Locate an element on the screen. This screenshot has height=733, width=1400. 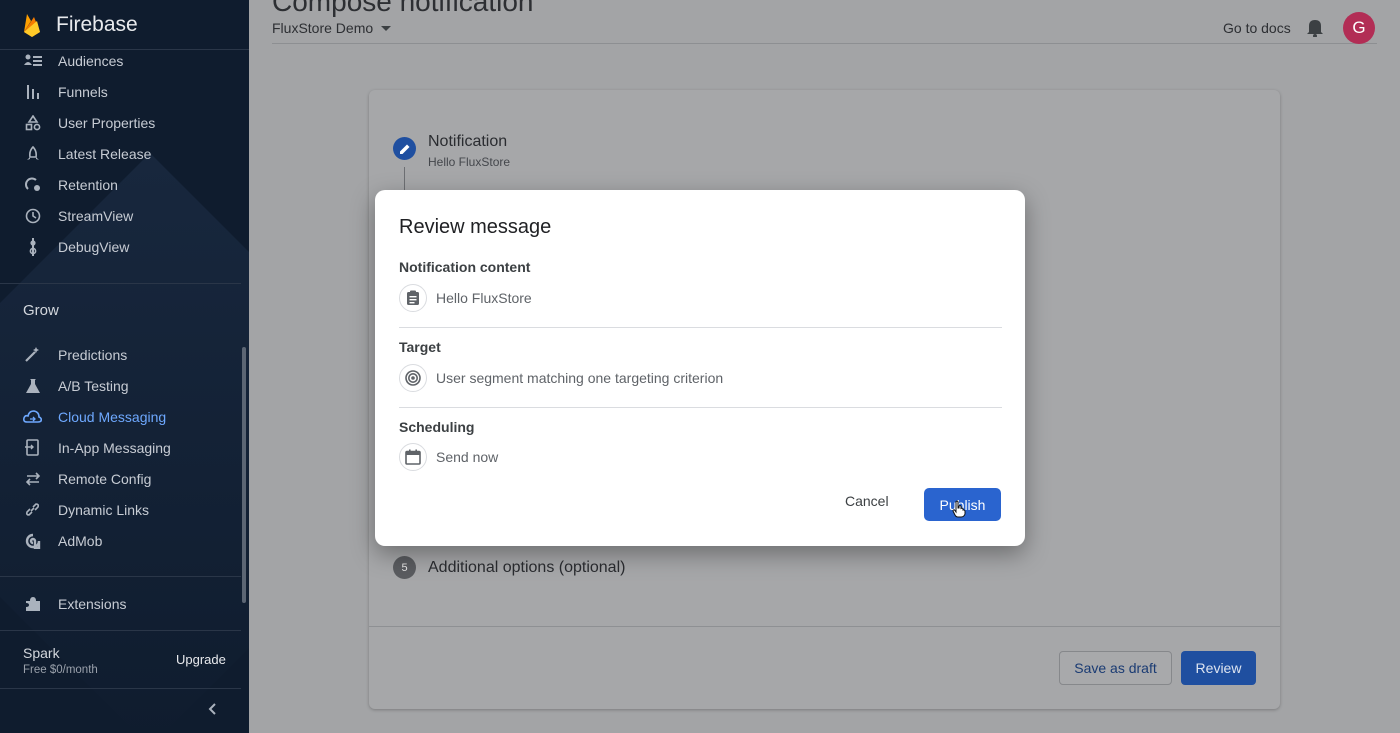
sidebar-item-label: AdMob is located at coordinates (80, 540).